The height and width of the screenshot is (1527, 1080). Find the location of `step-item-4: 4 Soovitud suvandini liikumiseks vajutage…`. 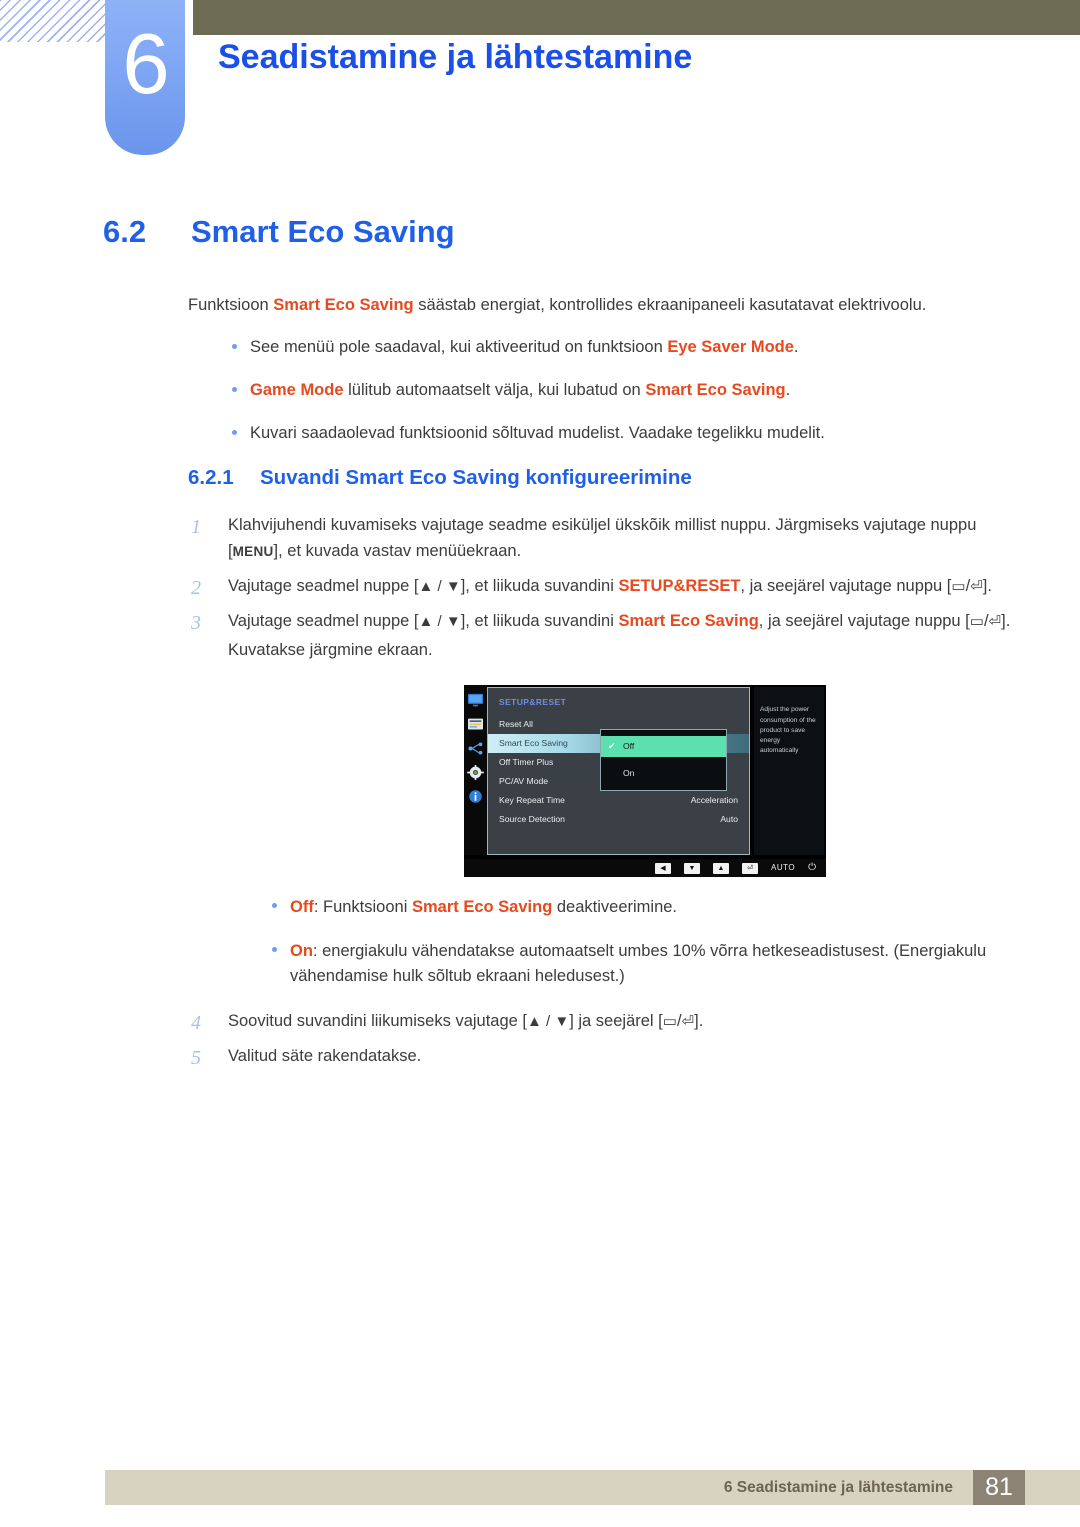

step-item-4: 4 Soovitud suvandini liikumiseks vajutage… is located at coordinates (600, 1021).